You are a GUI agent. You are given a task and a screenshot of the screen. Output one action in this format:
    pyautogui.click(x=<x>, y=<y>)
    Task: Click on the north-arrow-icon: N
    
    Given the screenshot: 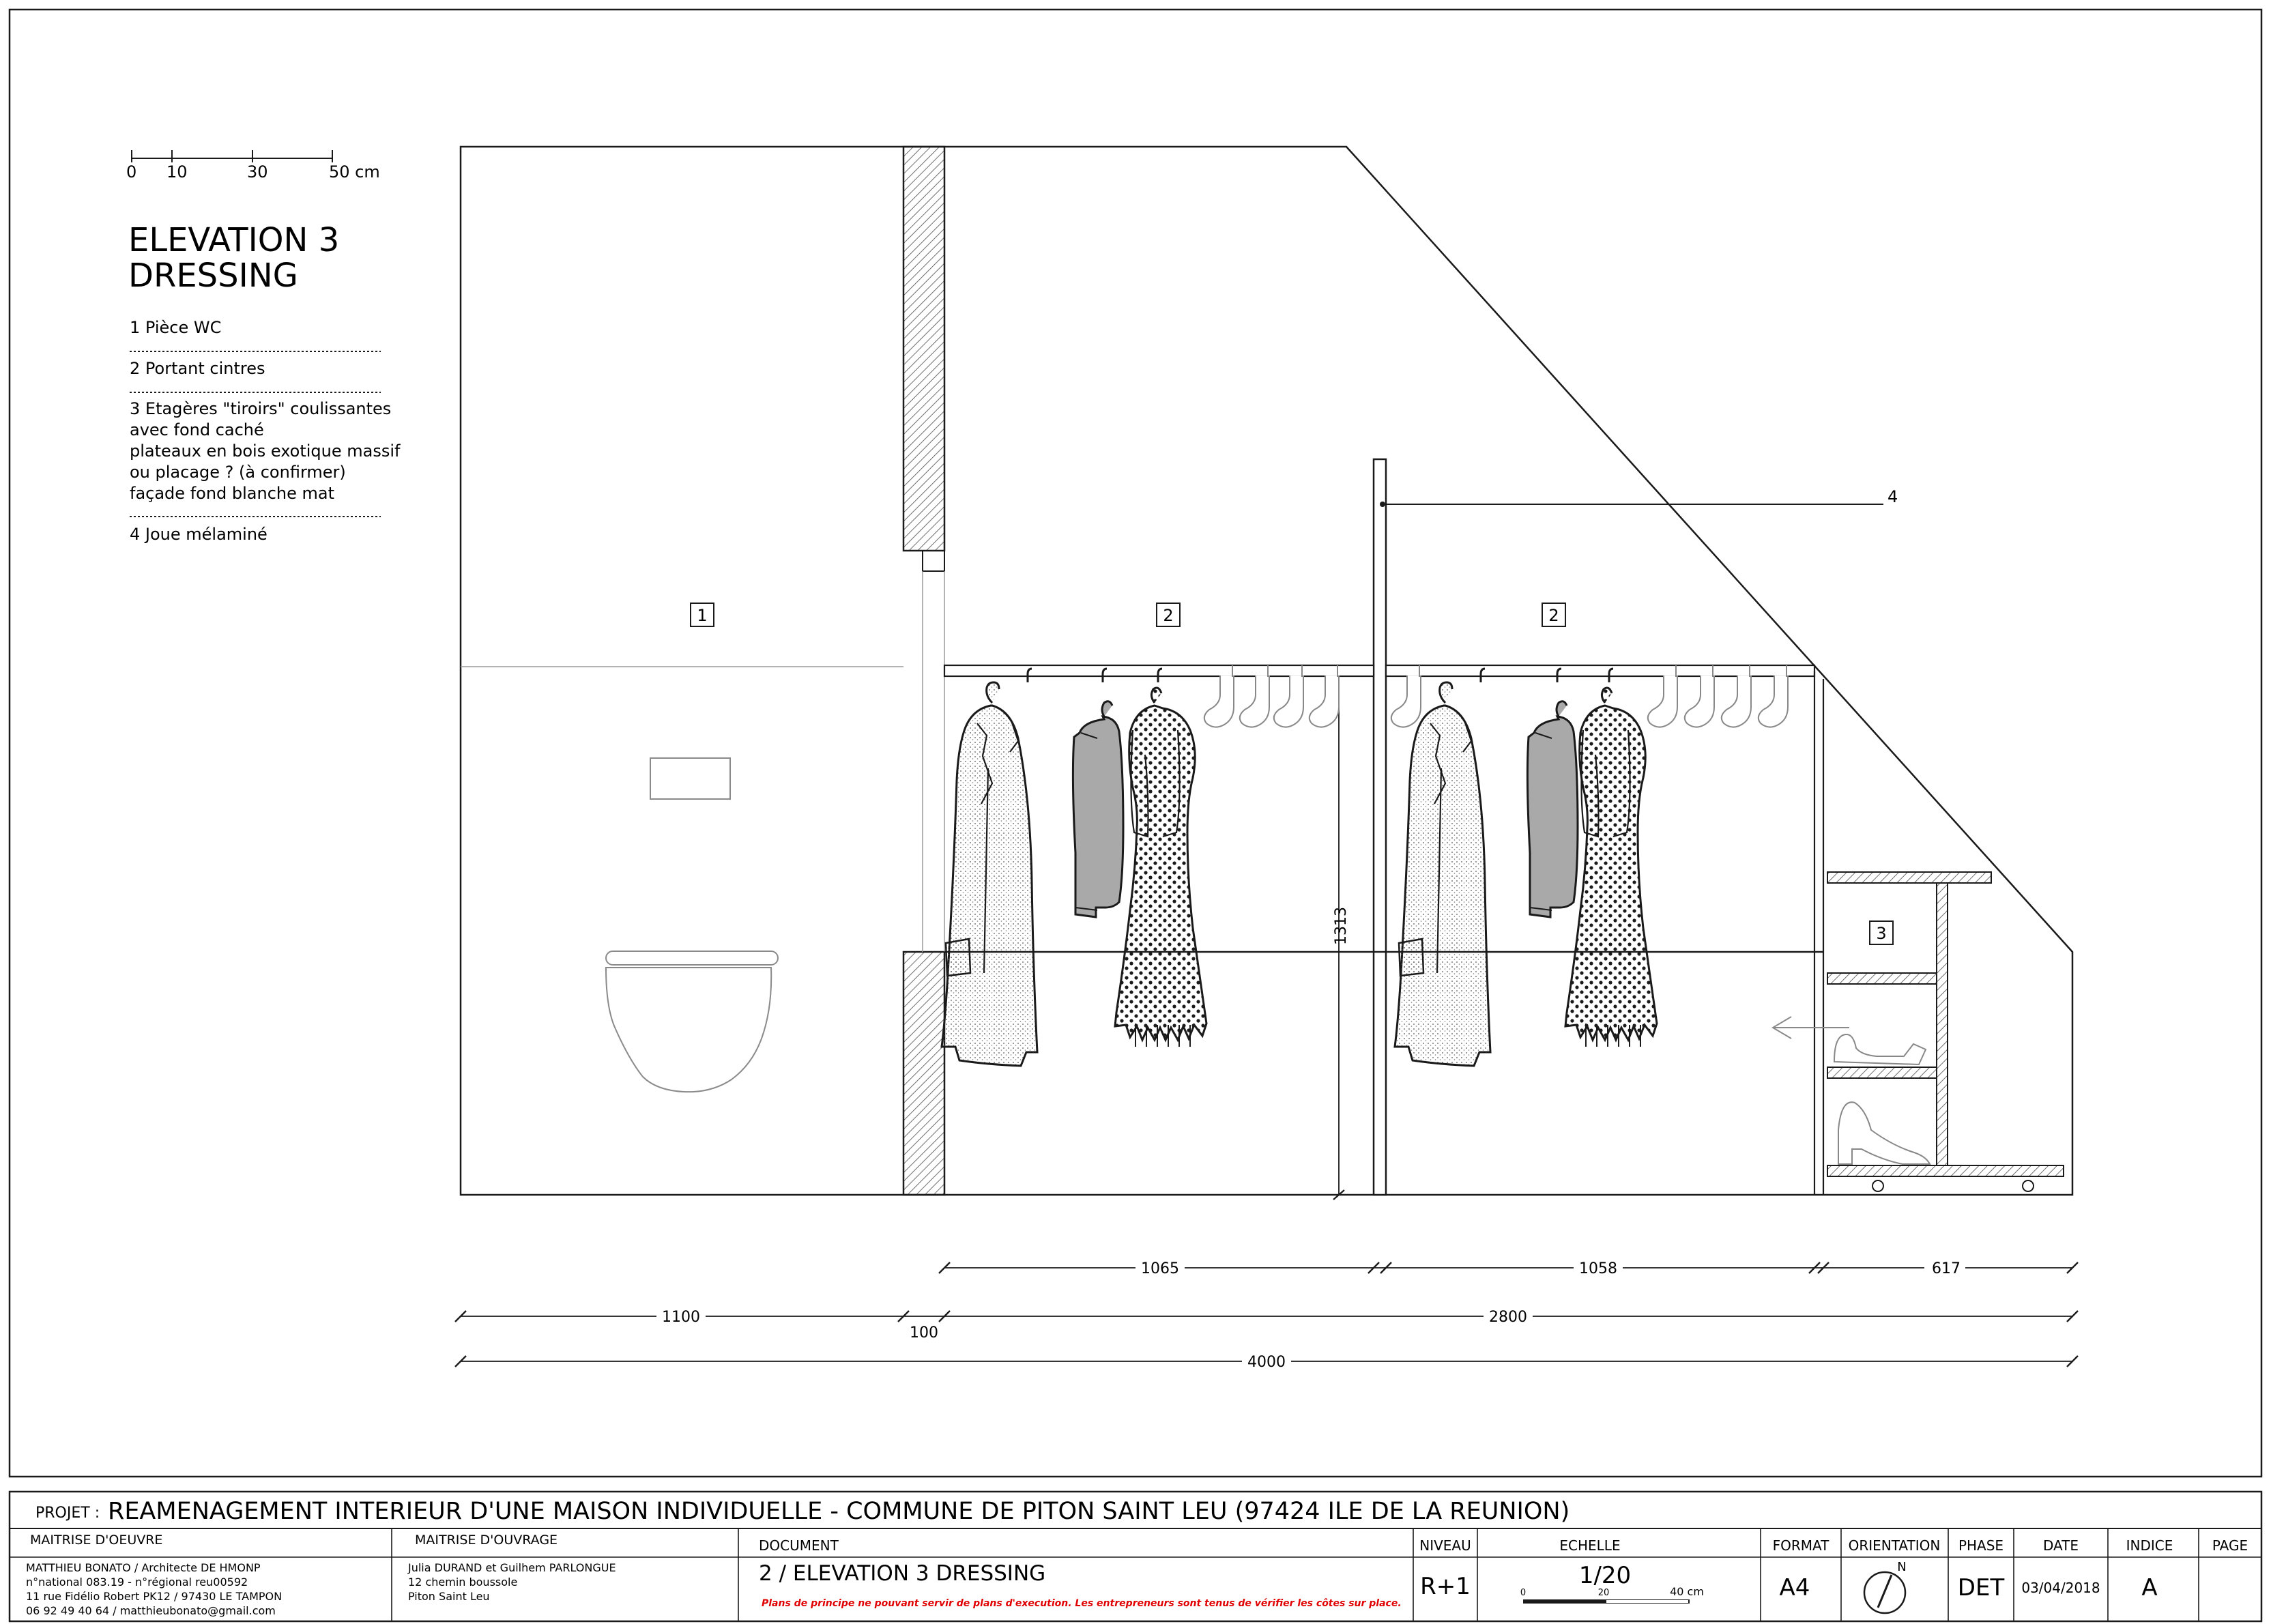 What is the action you would take?
    pyautogui.click(x=1885, y=1587)
    